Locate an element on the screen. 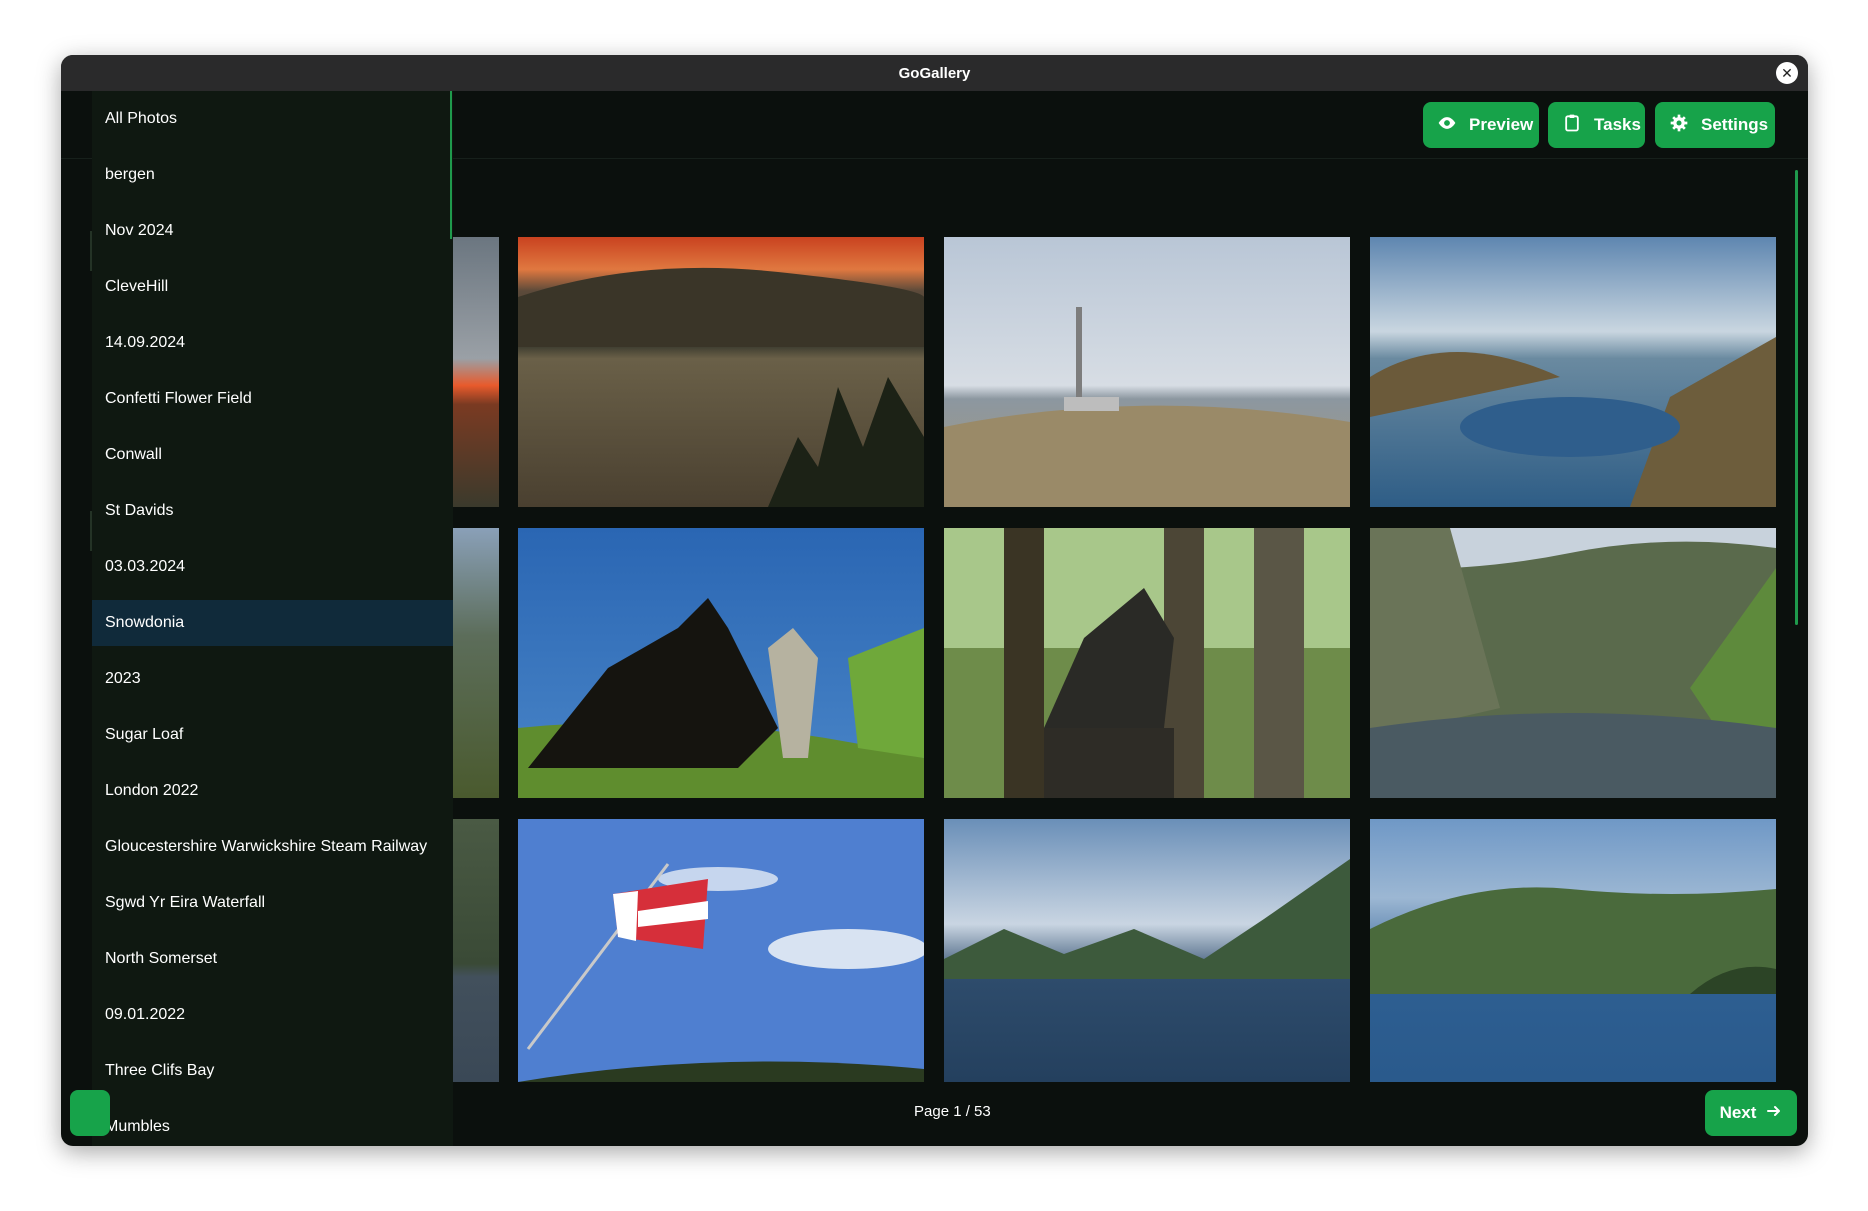 Image resolution: width=1868 pixels, height=1211 pixels. sidebar-item-st-davids: St Davids is located at coordinates (272, 511).